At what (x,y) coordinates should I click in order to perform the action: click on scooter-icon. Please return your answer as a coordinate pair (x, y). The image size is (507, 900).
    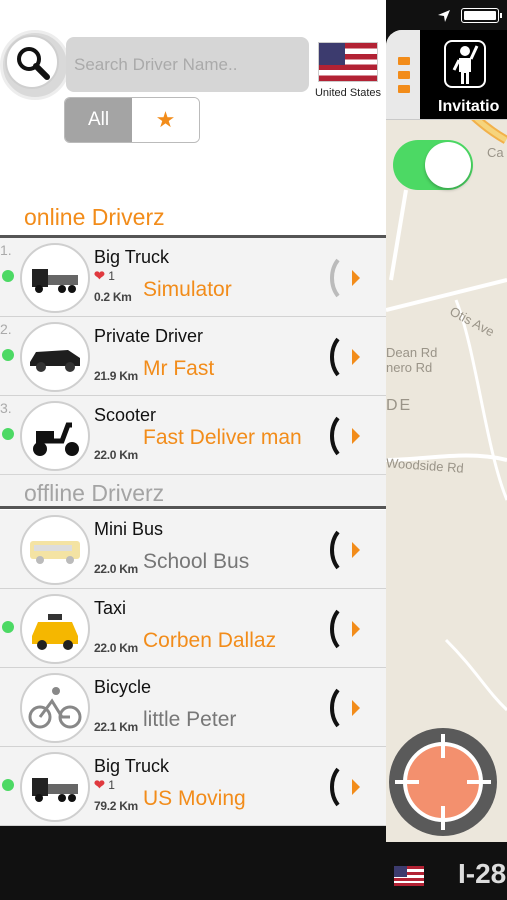
    Looking at the image, I should click on (55, 436).